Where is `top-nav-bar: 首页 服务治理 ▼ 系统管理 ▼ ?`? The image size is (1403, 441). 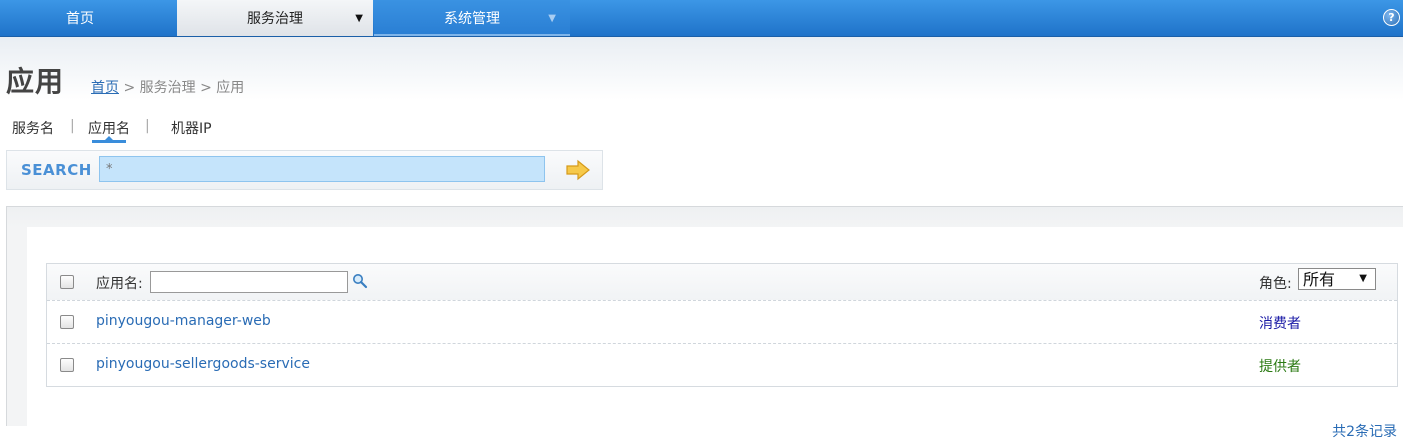
top-nav-bar: 首页 服务治理 ▼ 系统管理 ▼ ? is located at coordinates (701, 18).